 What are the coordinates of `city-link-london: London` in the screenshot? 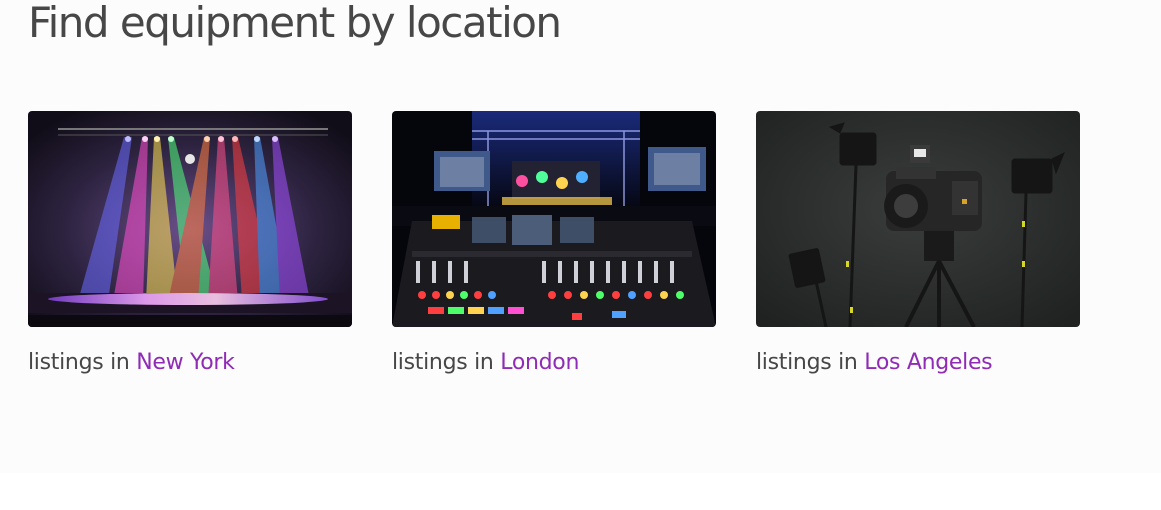 It's located at (539, 362).